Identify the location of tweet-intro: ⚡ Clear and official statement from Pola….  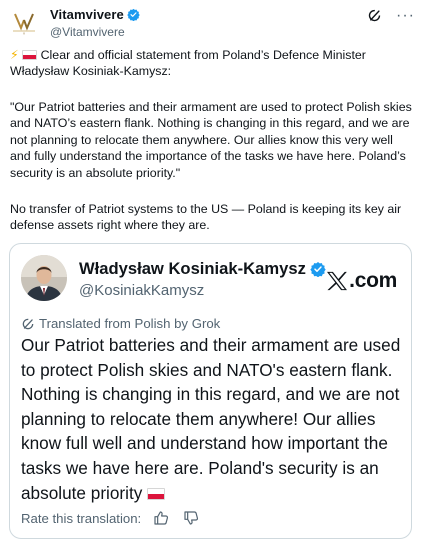
(213, 63).